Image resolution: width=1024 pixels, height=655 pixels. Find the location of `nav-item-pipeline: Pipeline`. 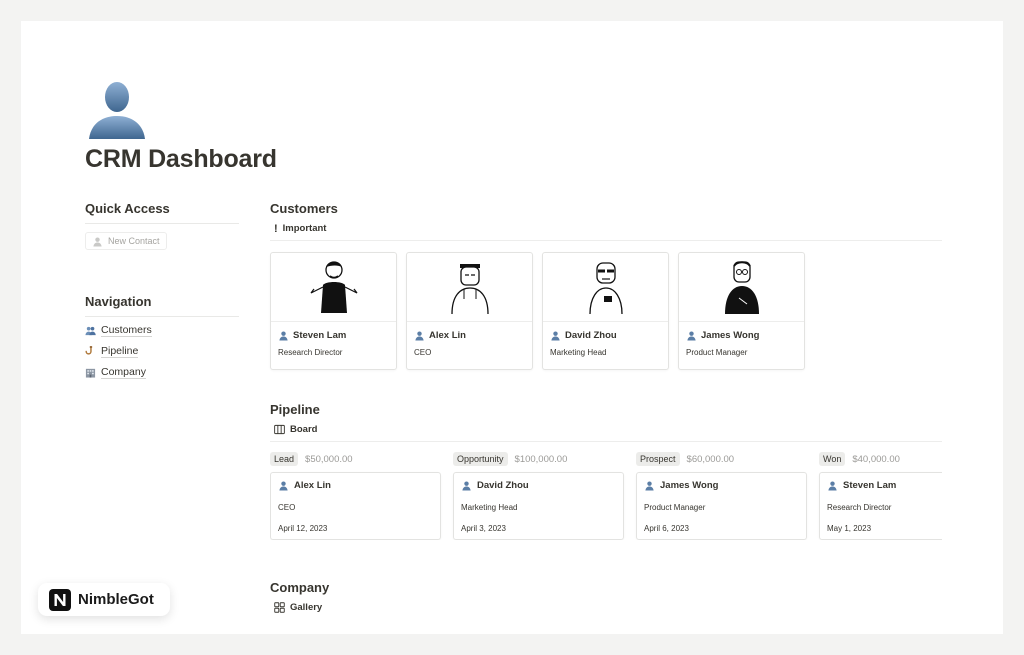

nav-item-pipeline: Pipeline is located at coordinates (162, 352).